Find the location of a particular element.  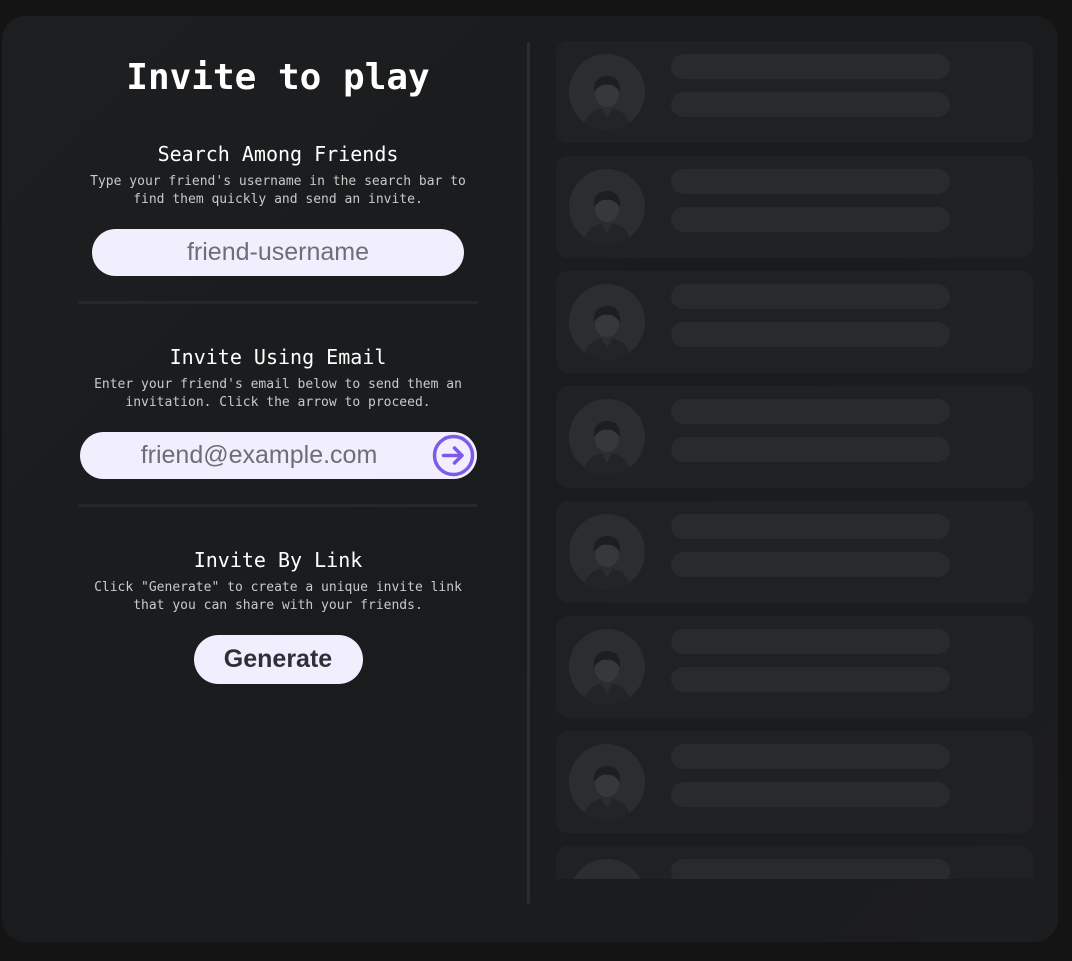

email-input-group is located at coordinates (278, 455).